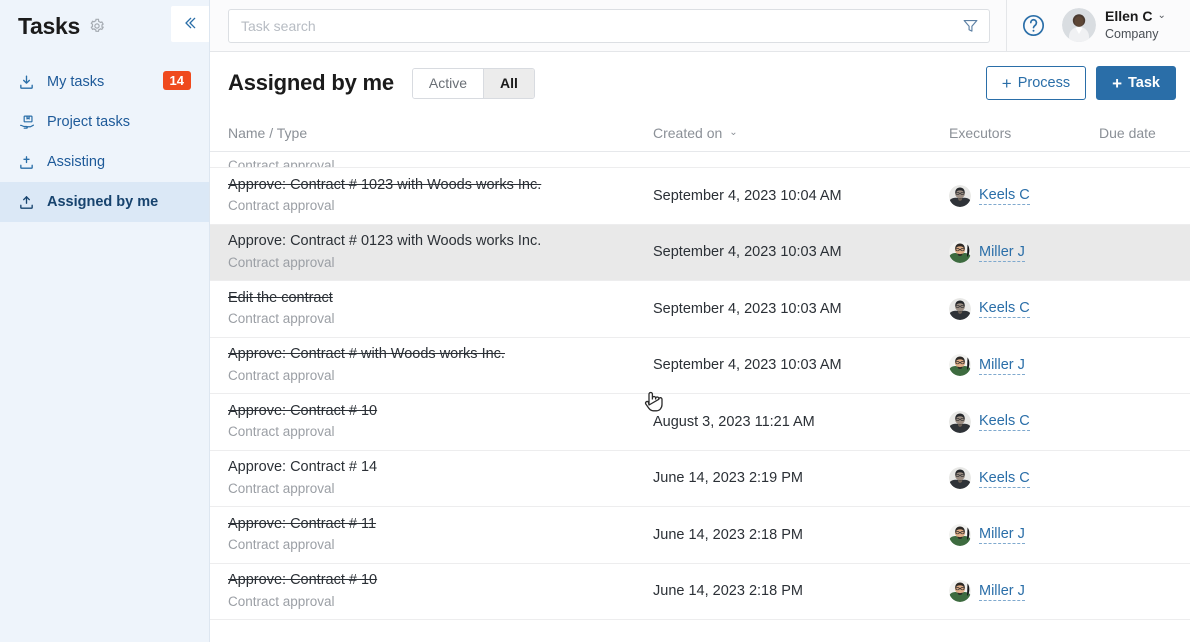 This screenshot has height=642, width=1190. What do you see at coordinates (76, 82) in the screenshot?
I see `sidebar-item-label: My tasks` at bounding box center [76, 82].